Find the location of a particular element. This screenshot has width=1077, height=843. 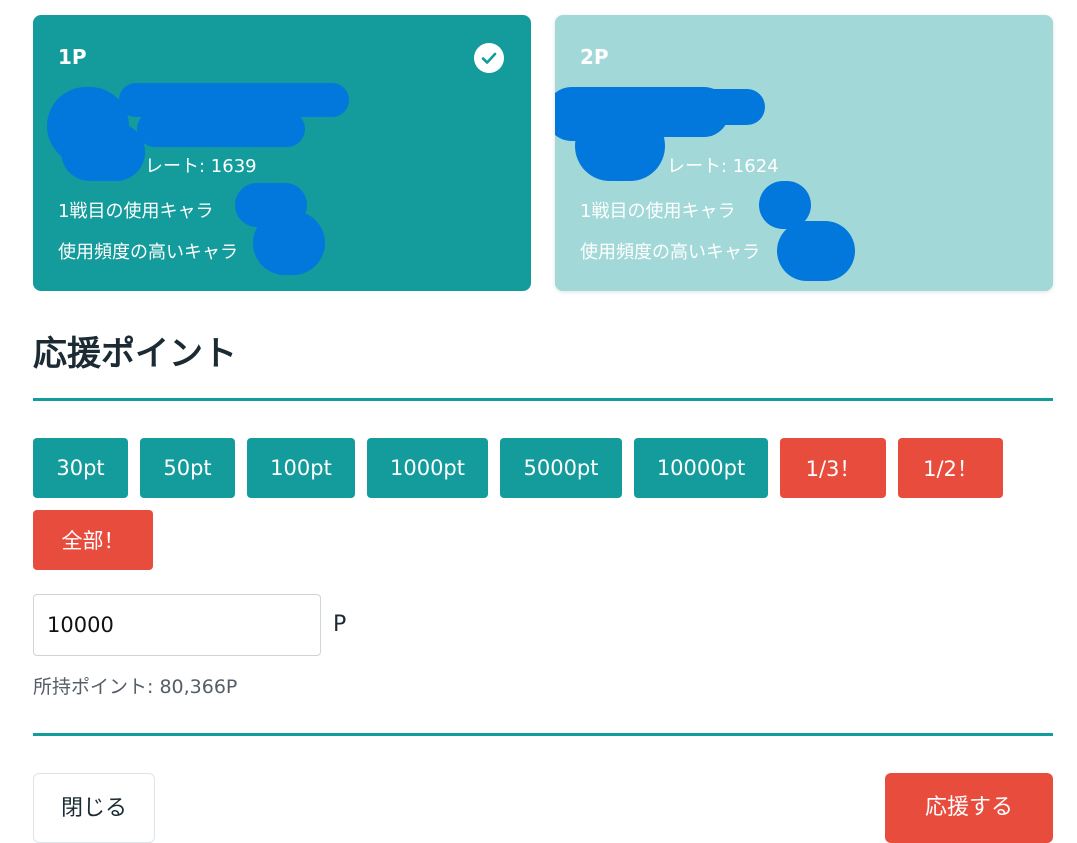

amount-button-5000: 5000pt is located at coordinates (561, 468).